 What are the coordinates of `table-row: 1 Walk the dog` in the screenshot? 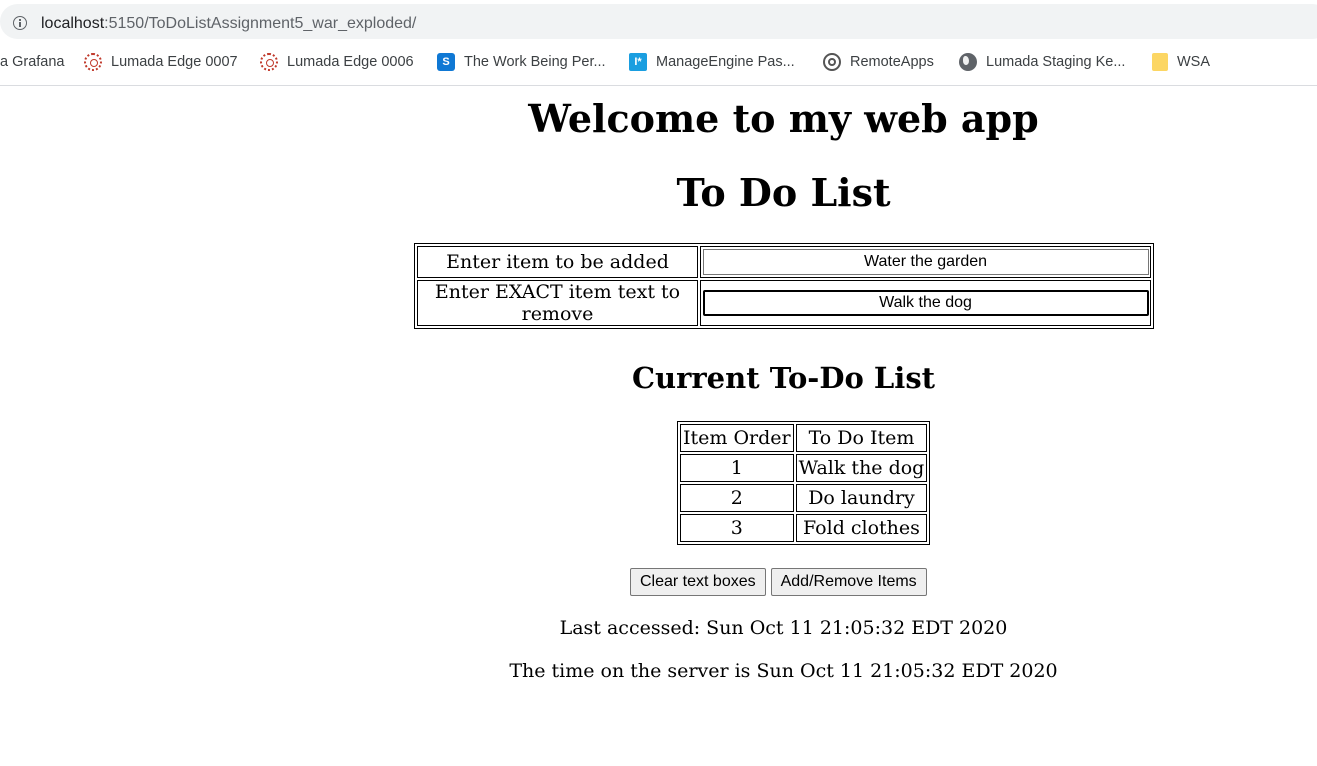 It's located at (804, 468).